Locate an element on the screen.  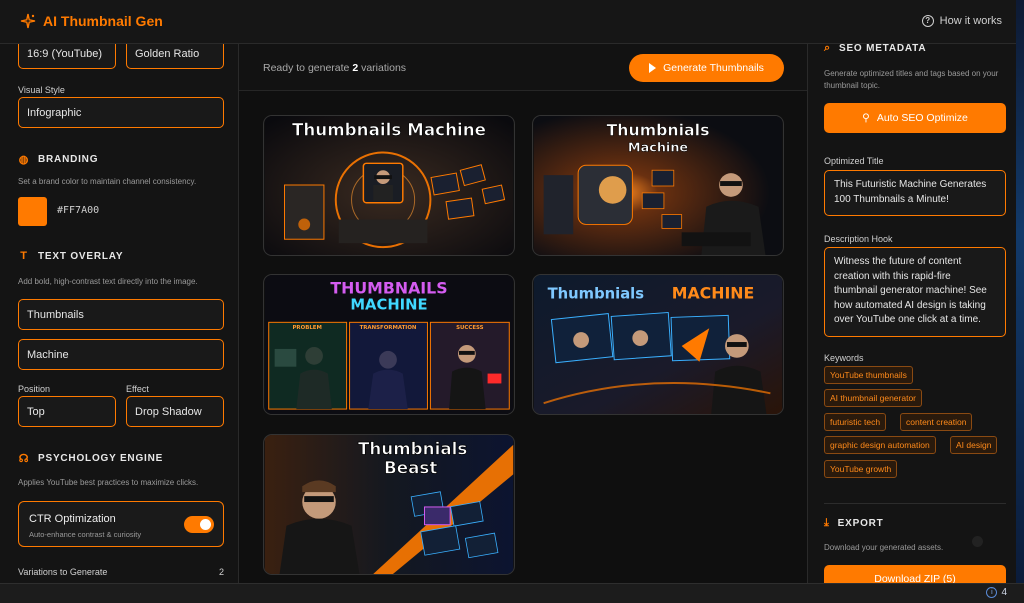
overlay-line1-input: Thumbnails is located at coordinates (121, 314).